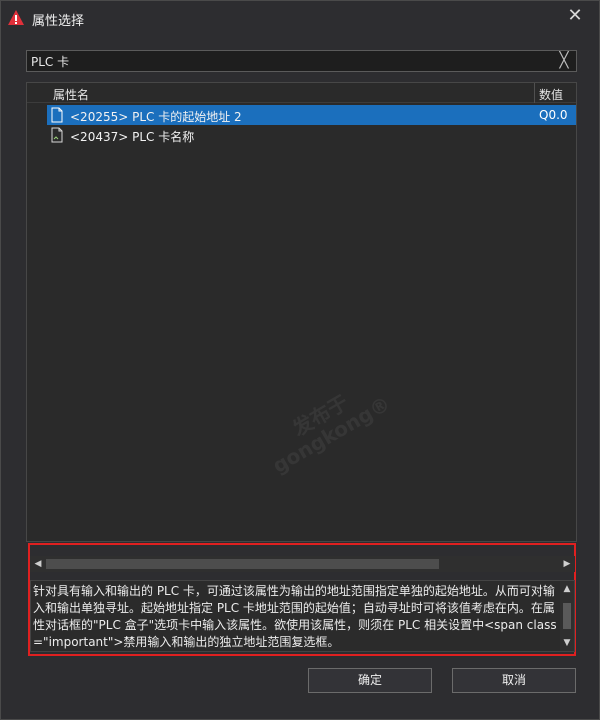  What do you see at coordinates (132, 137) in the screenshot?
I see `list-item-label: <20437> PLC 卡名称` at bounding box center [132, 137].